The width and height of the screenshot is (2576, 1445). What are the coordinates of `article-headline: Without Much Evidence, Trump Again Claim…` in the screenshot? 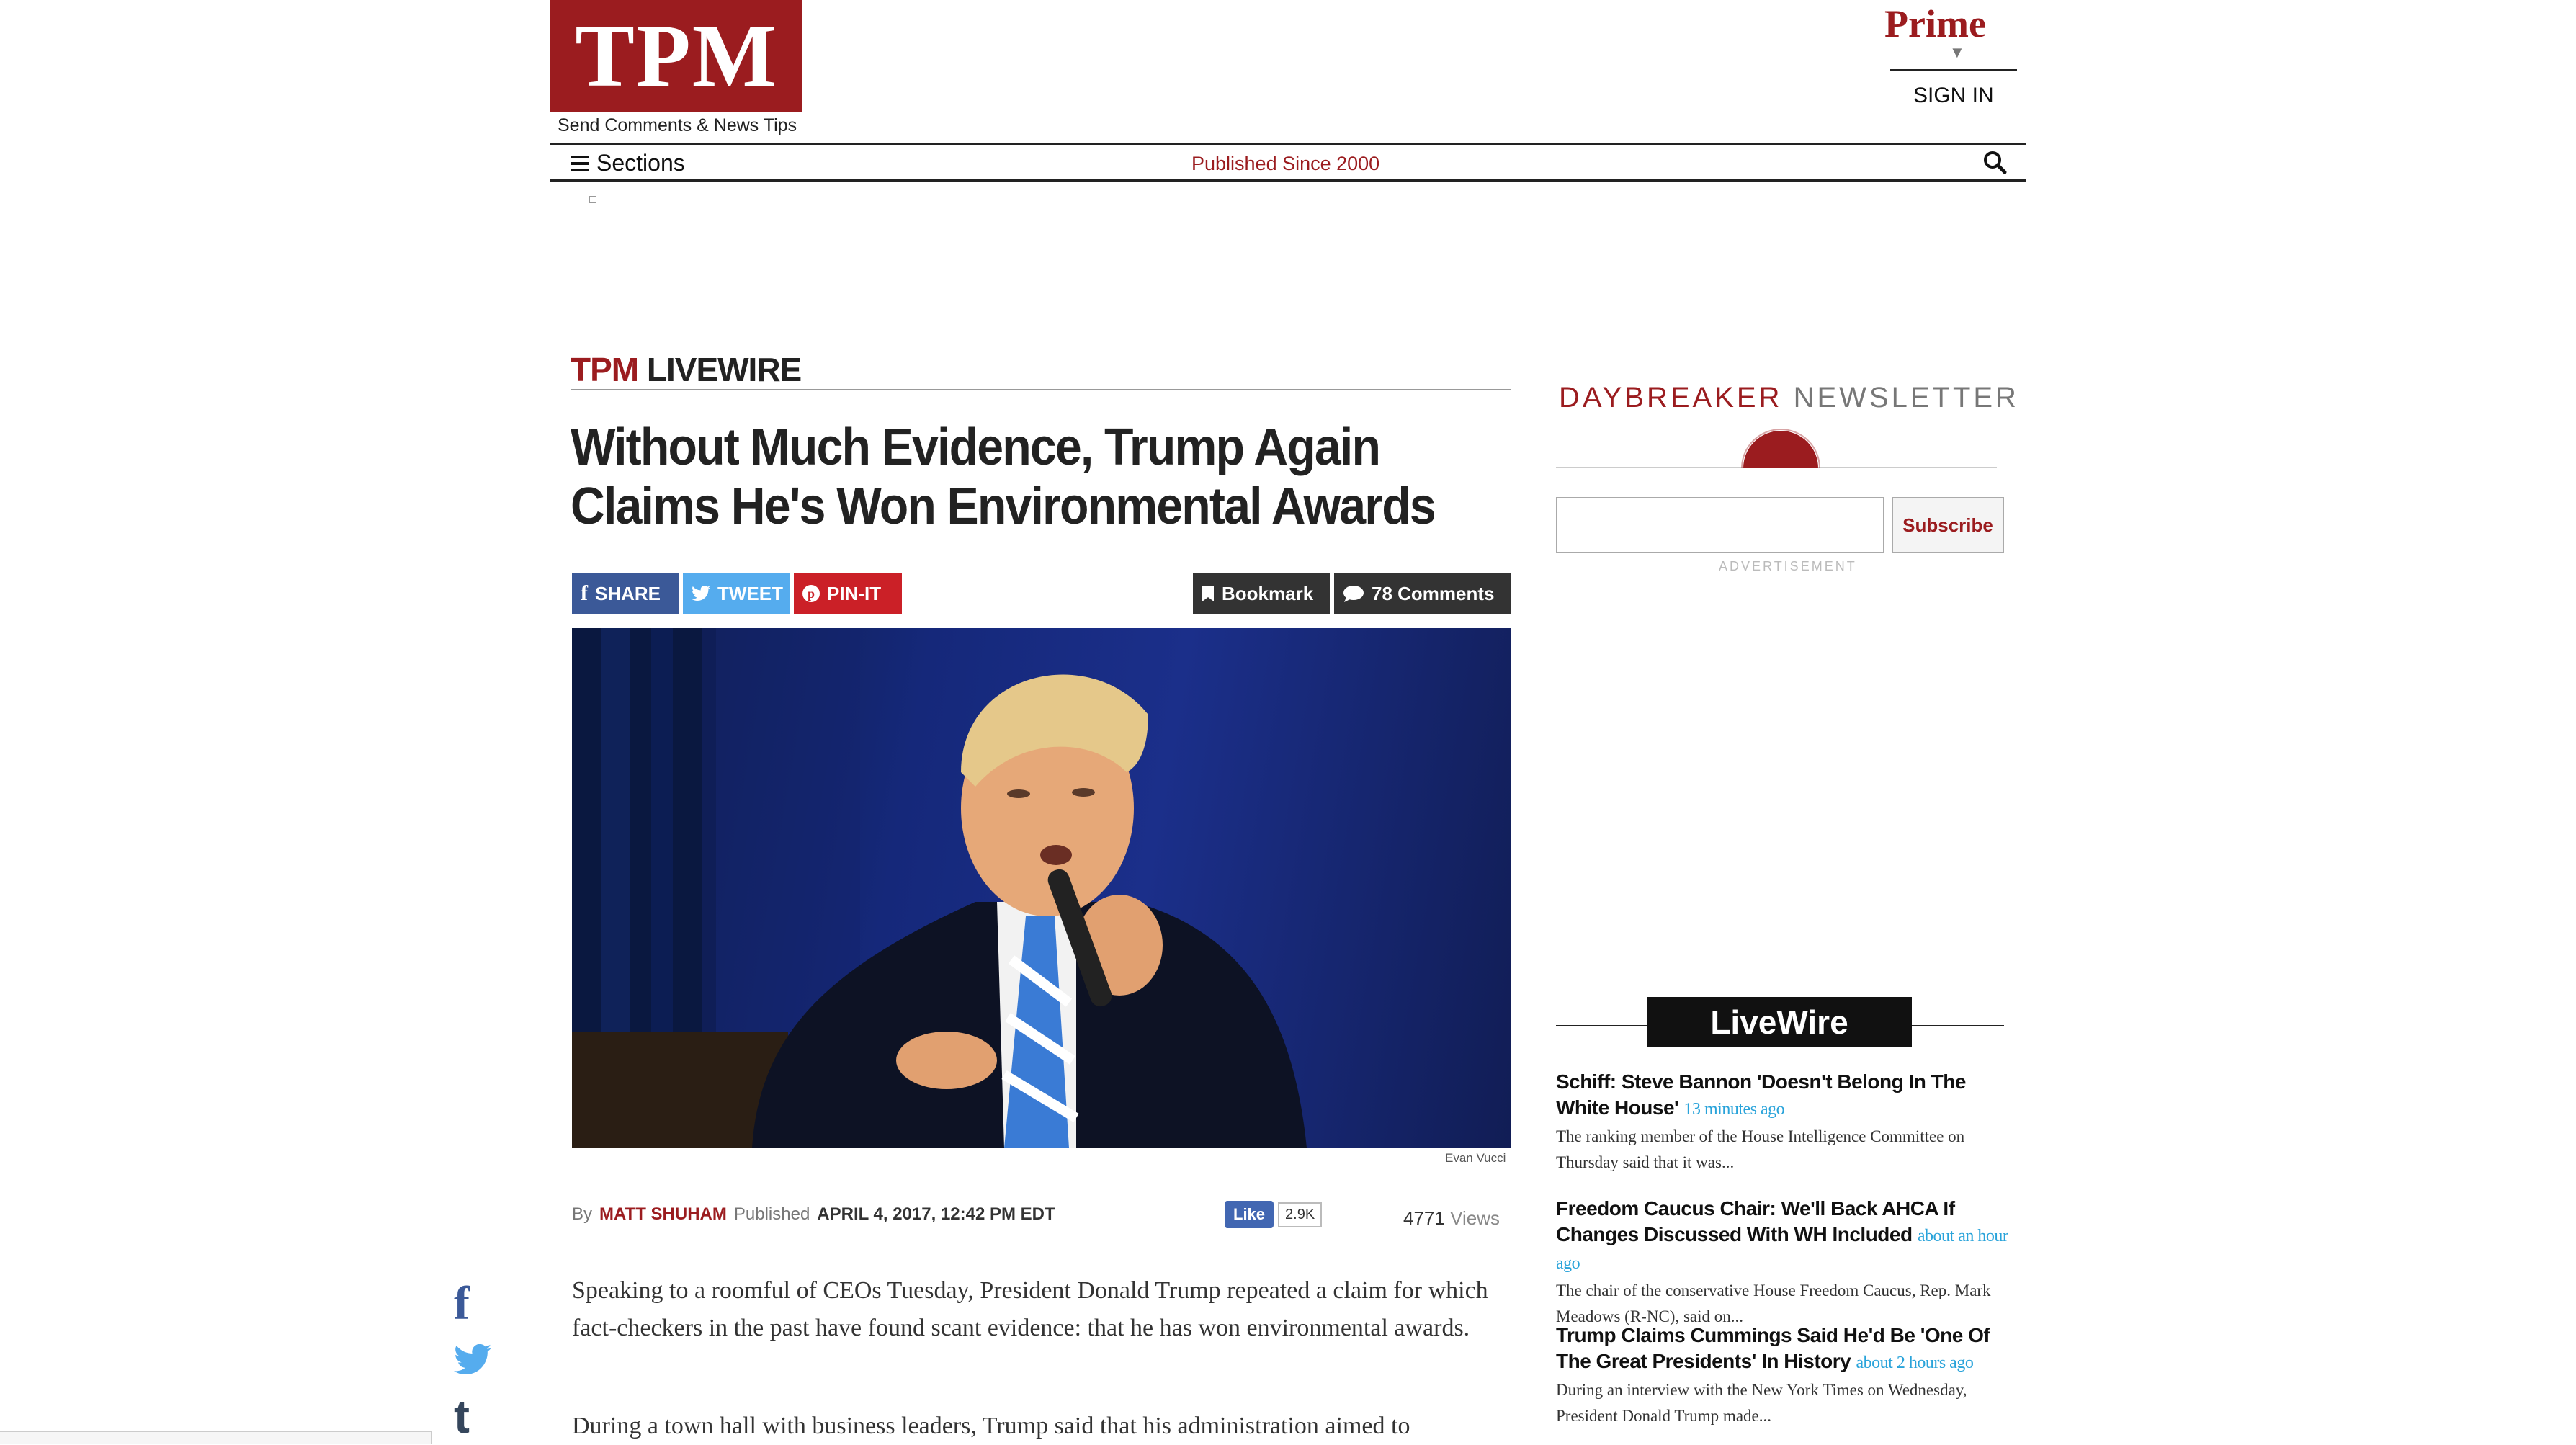 It's located at (1003, 477).